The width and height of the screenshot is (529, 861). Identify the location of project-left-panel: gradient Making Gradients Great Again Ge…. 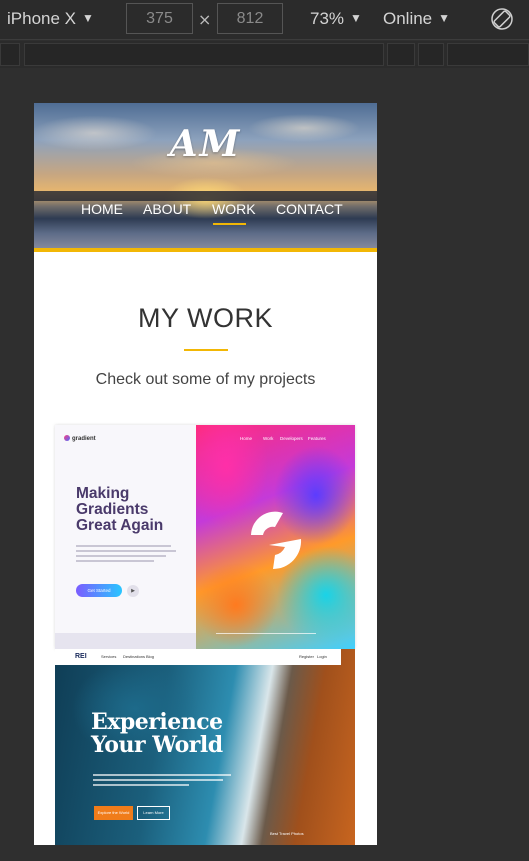
(125, 537).